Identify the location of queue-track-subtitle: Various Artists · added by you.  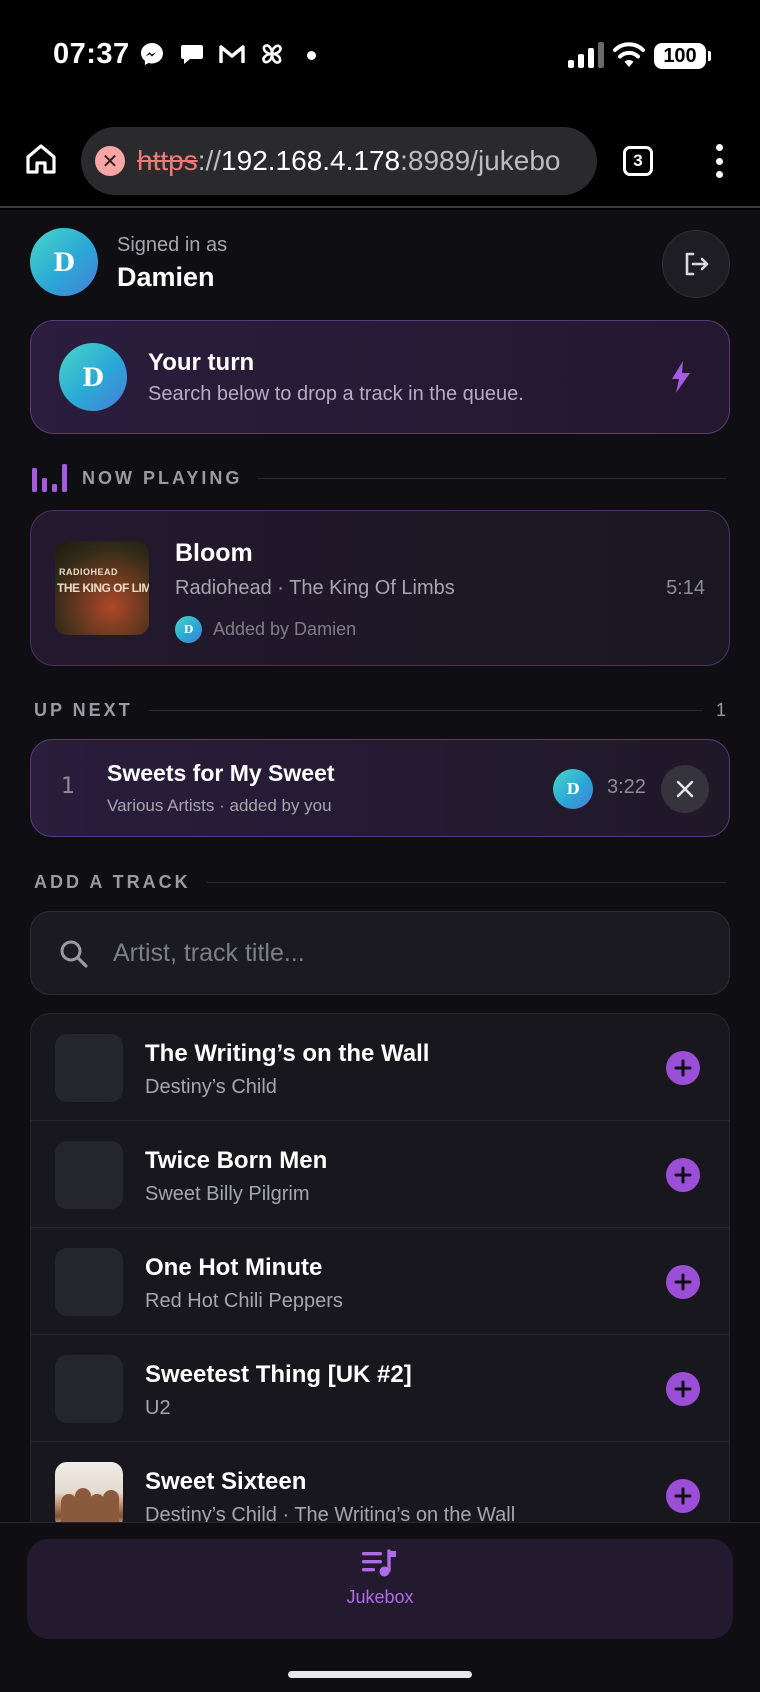
(219, 805).